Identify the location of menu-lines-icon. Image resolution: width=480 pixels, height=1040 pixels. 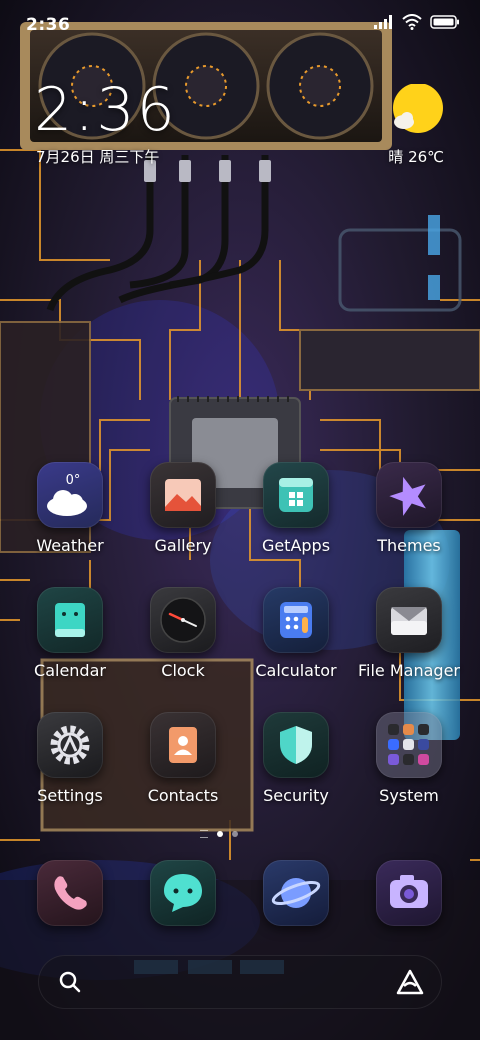
(204, 834).